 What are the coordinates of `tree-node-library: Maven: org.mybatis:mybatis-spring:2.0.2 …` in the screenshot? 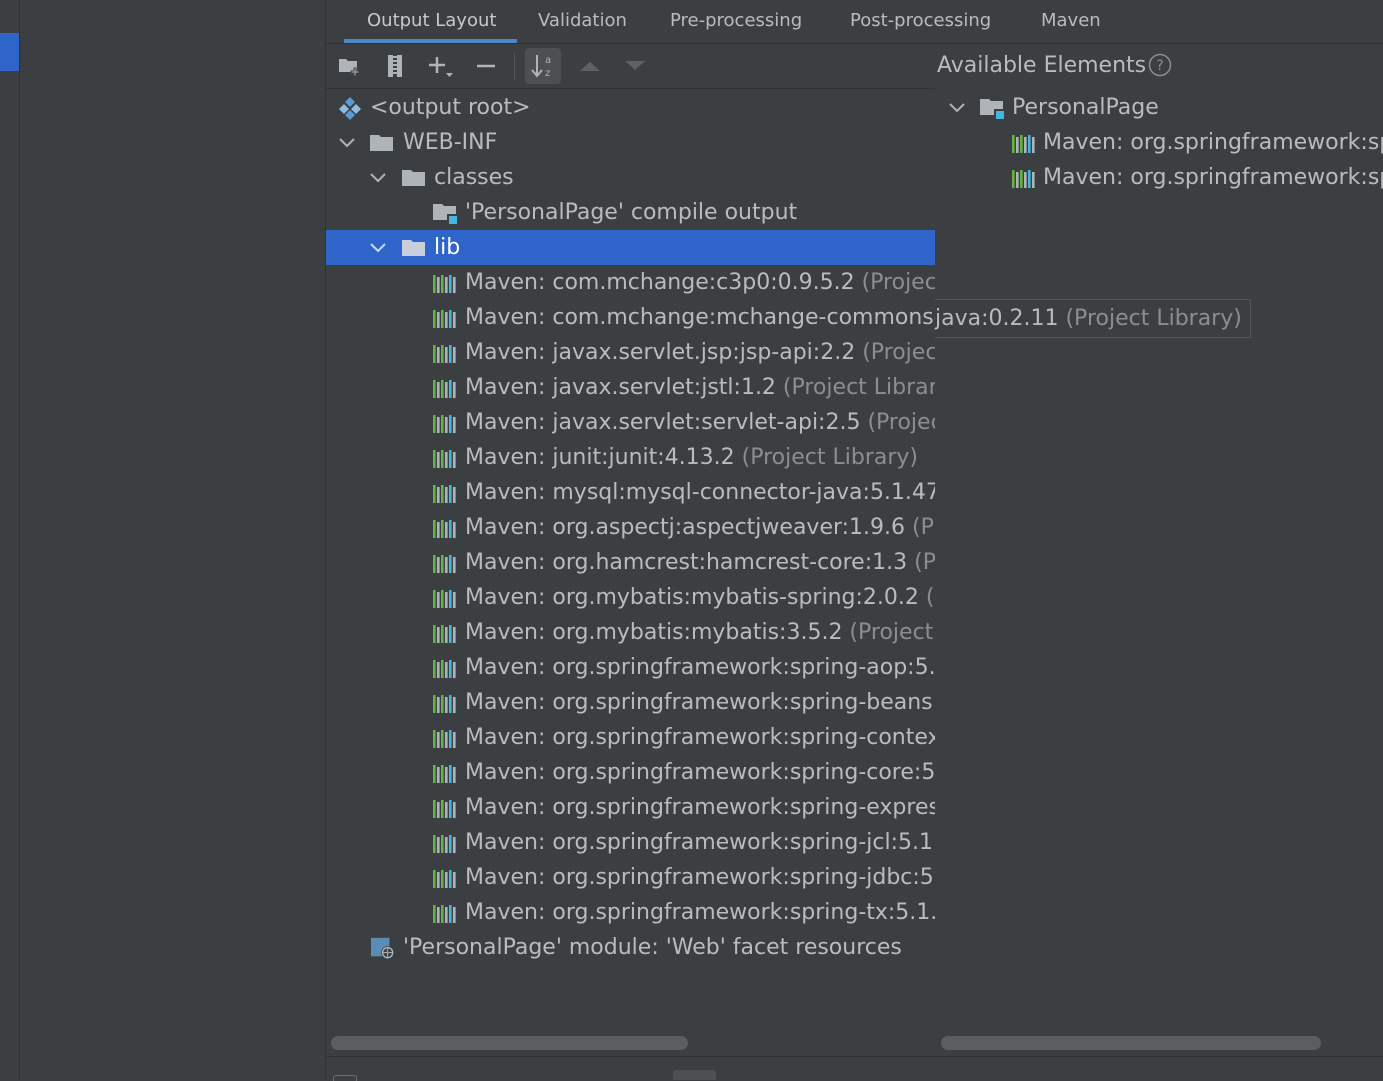 It's located at (630, 597).